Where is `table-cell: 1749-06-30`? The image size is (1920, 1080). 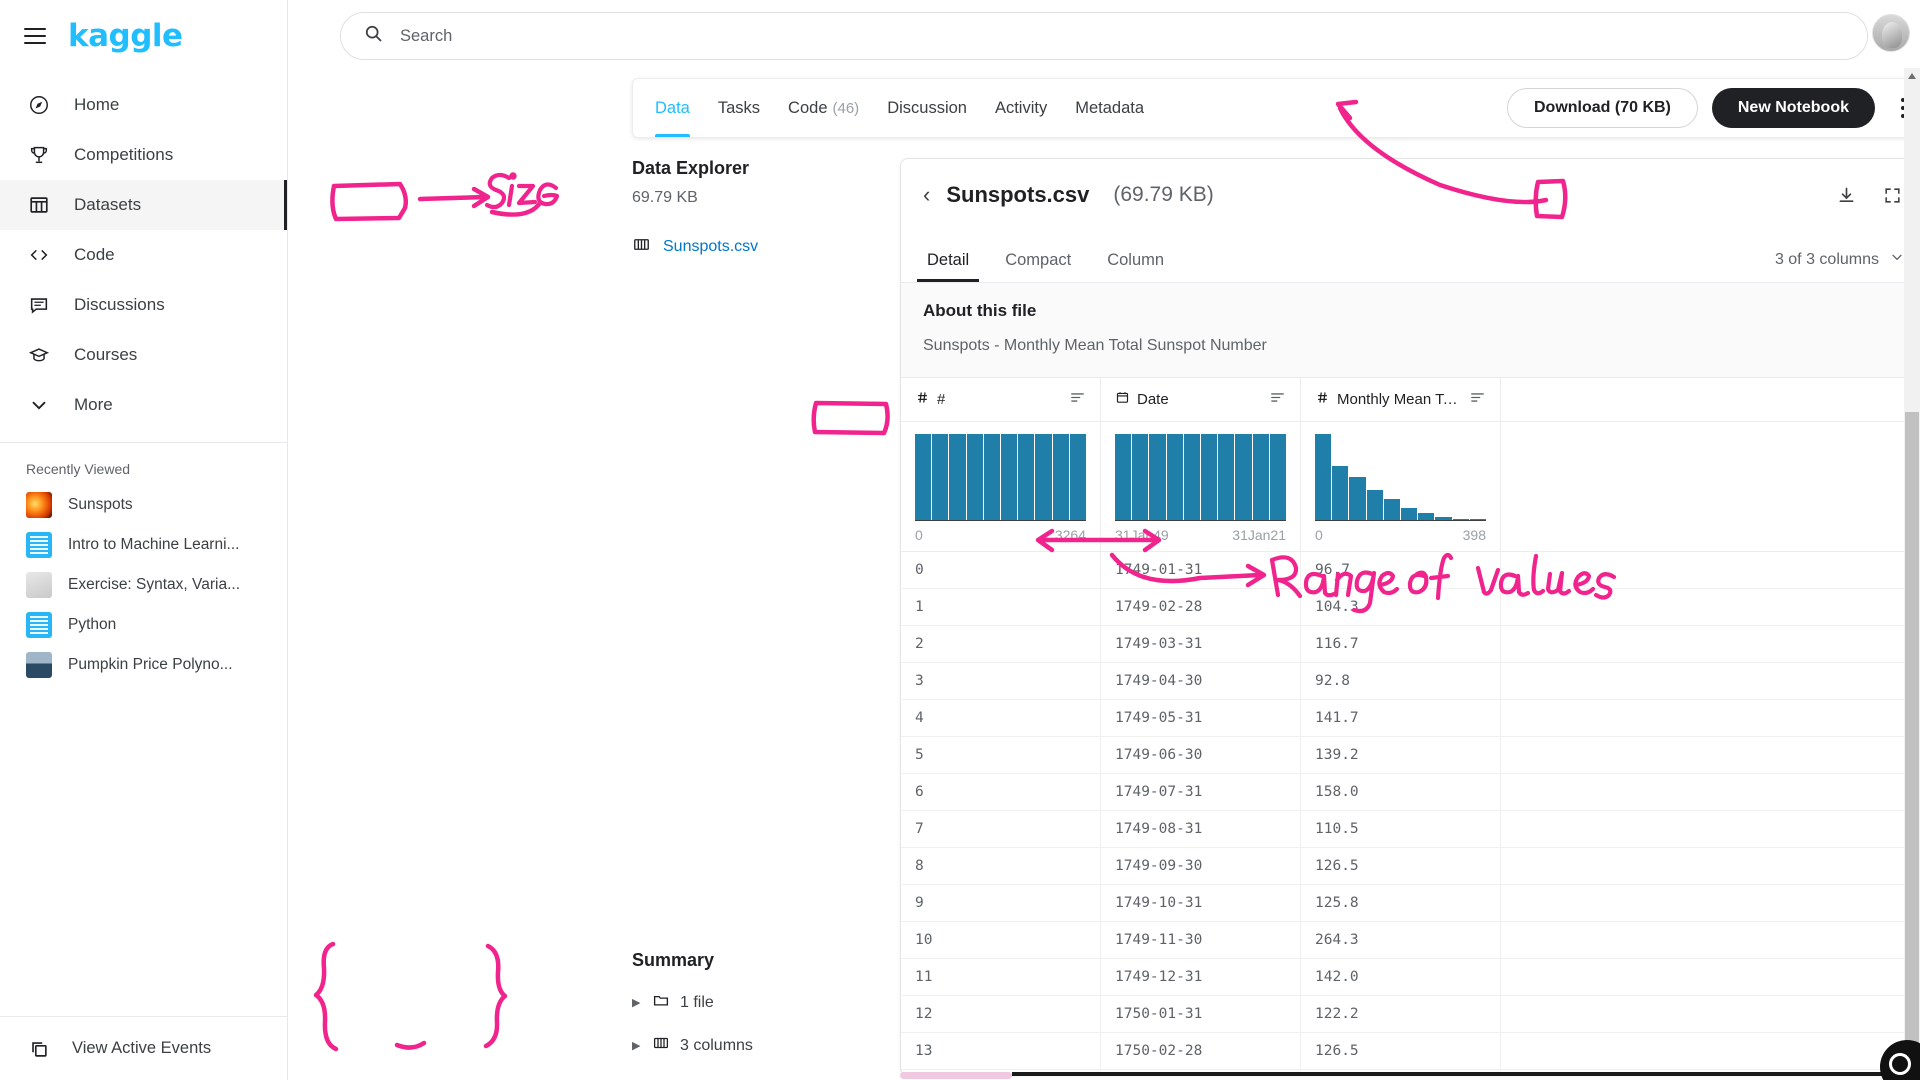 table-cell: 1749-06-30 is located at coordinates (1201, 755).